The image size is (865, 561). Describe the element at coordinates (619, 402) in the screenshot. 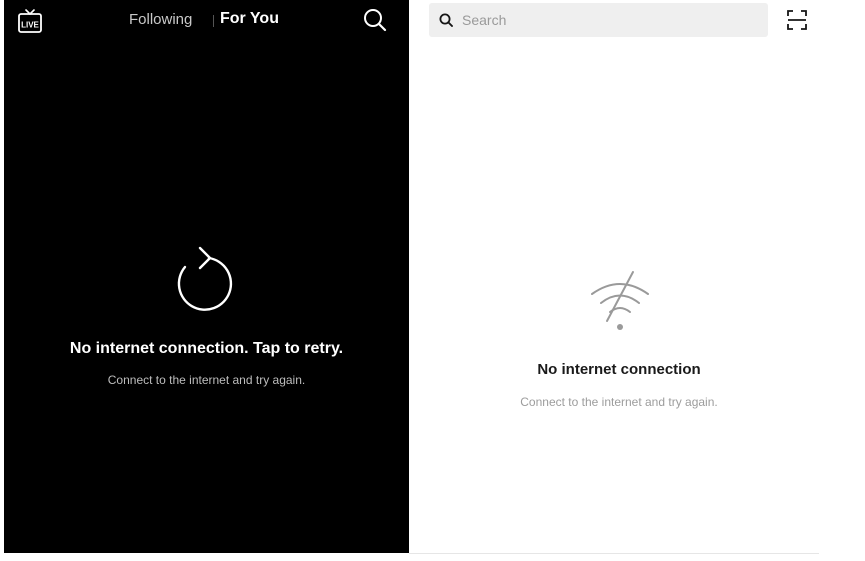

I see `discover-error-subtitle: Connect to the internet and try again.` at that location.